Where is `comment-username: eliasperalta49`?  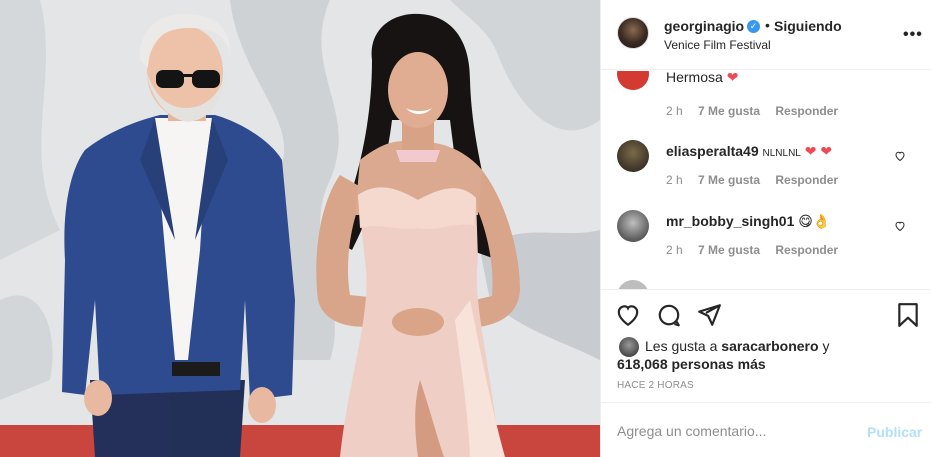
comment-username: eliasperalta49 is located at coordinates (712, 151).